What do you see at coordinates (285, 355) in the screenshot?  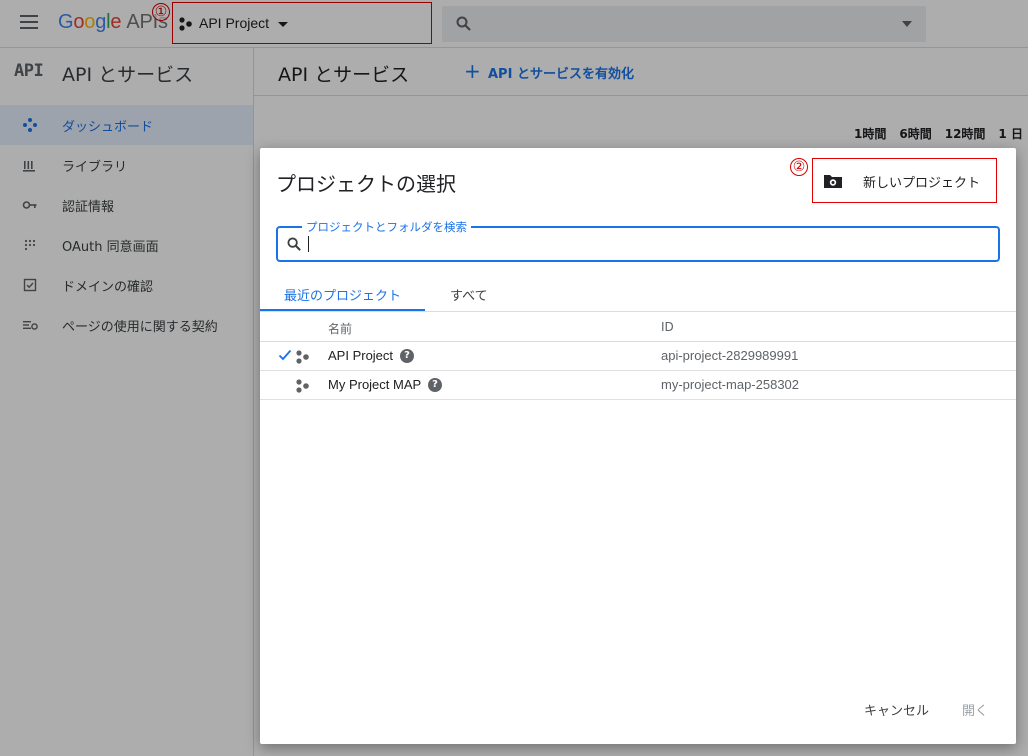 I see `checkmark-icon` at bounding box center [285, 355].